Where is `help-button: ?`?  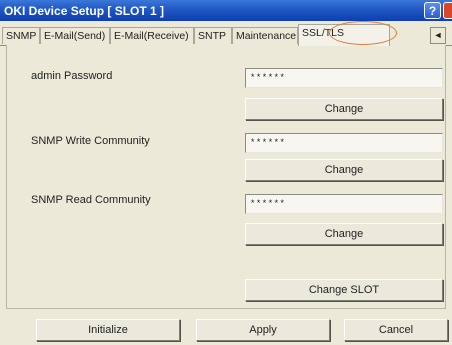 help-button: ? is located at coordinates (432, 10).